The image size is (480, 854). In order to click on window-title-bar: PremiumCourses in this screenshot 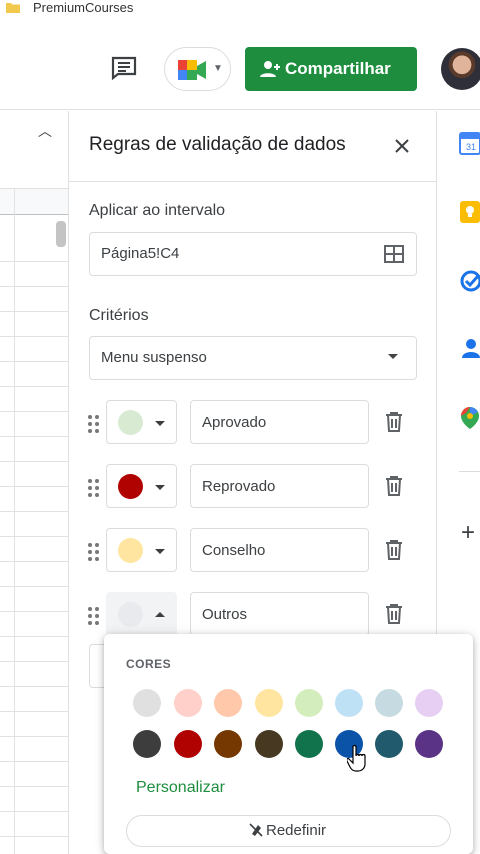, I will do `click(240, 10)`.